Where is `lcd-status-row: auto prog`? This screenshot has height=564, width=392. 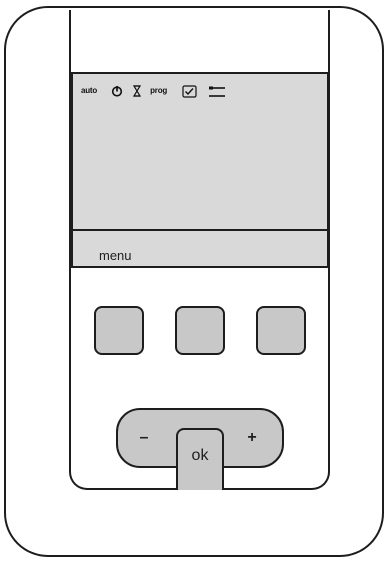 lcd-status-row: auto prog is located at coordinates (154, 91).